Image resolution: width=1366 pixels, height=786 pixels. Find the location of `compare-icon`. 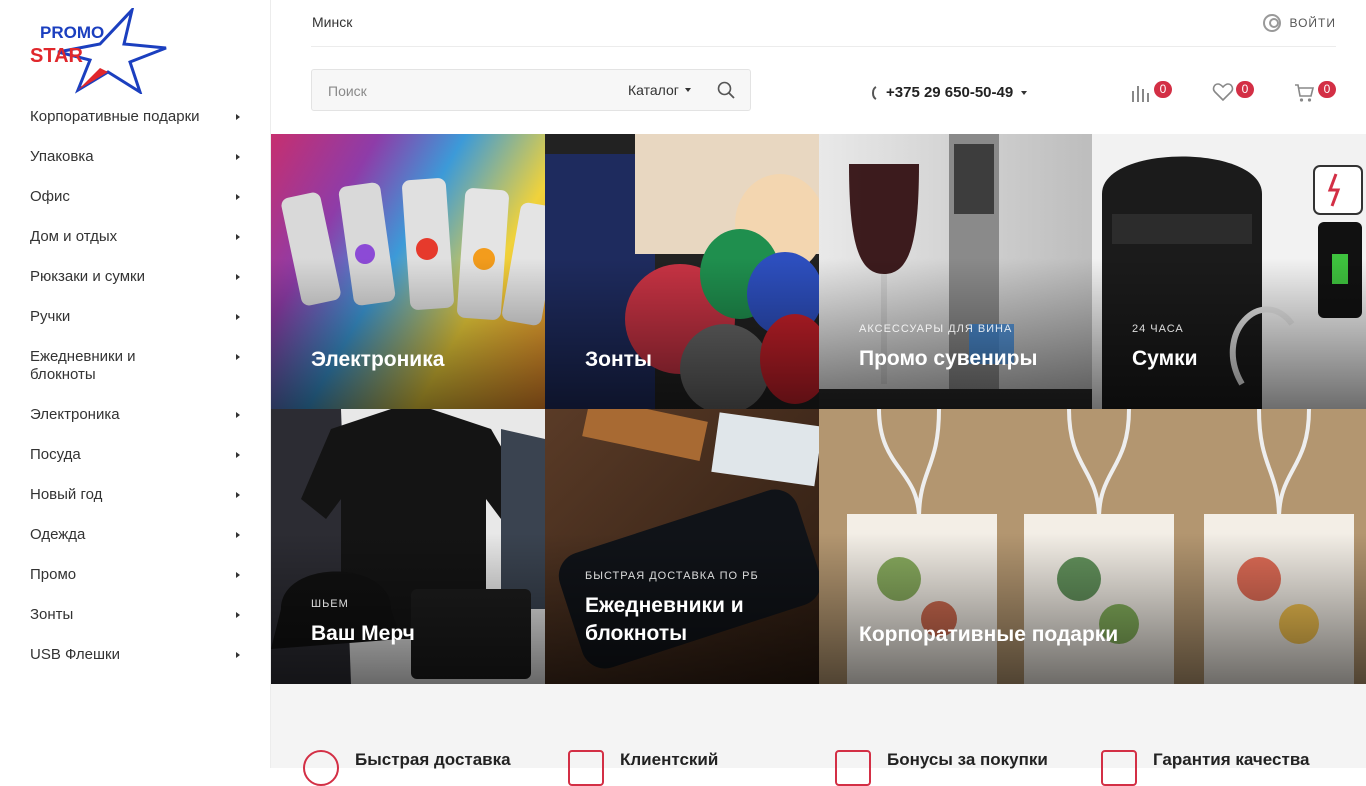

compare-icon is located at coordinates (1140, 94).